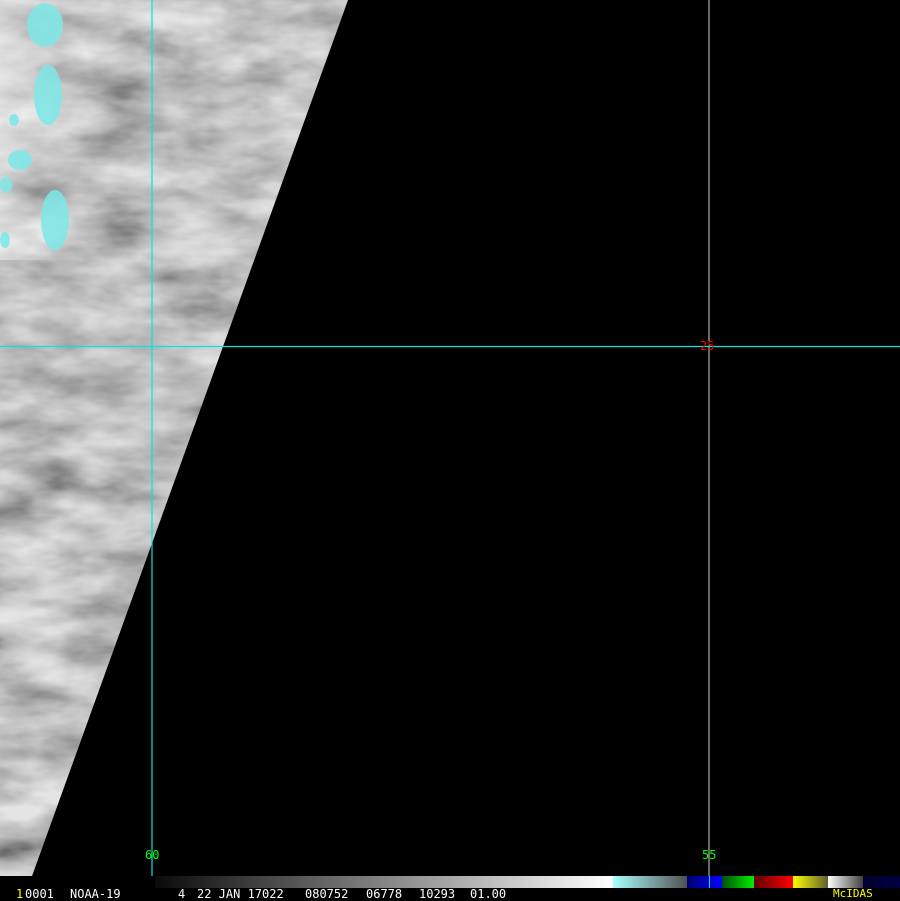 The image size is (900, 901). What do you see at coordinates (709, 882) in the screenshot?
I see `longitude-line-55-colorbar` at bounding box center [709, 882].